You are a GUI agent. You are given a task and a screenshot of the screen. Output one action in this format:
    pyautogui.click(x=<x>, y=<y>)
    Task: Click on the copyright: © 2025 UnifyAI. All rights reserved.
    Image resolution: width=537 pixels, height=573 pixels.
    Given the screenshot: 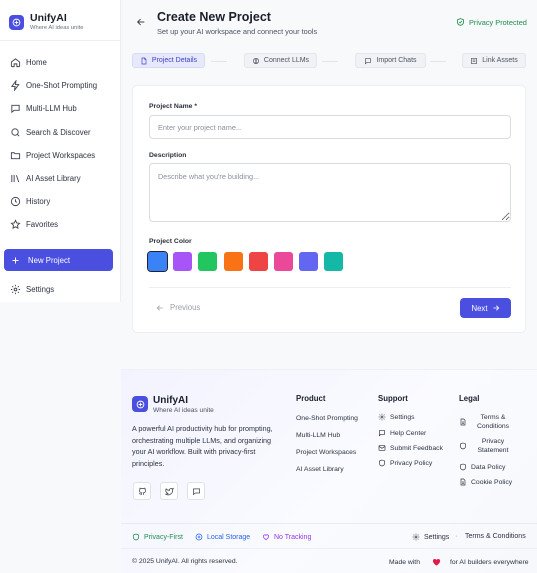 What is the action you would take?
    pyautogui.click(x=185, y=561)
    